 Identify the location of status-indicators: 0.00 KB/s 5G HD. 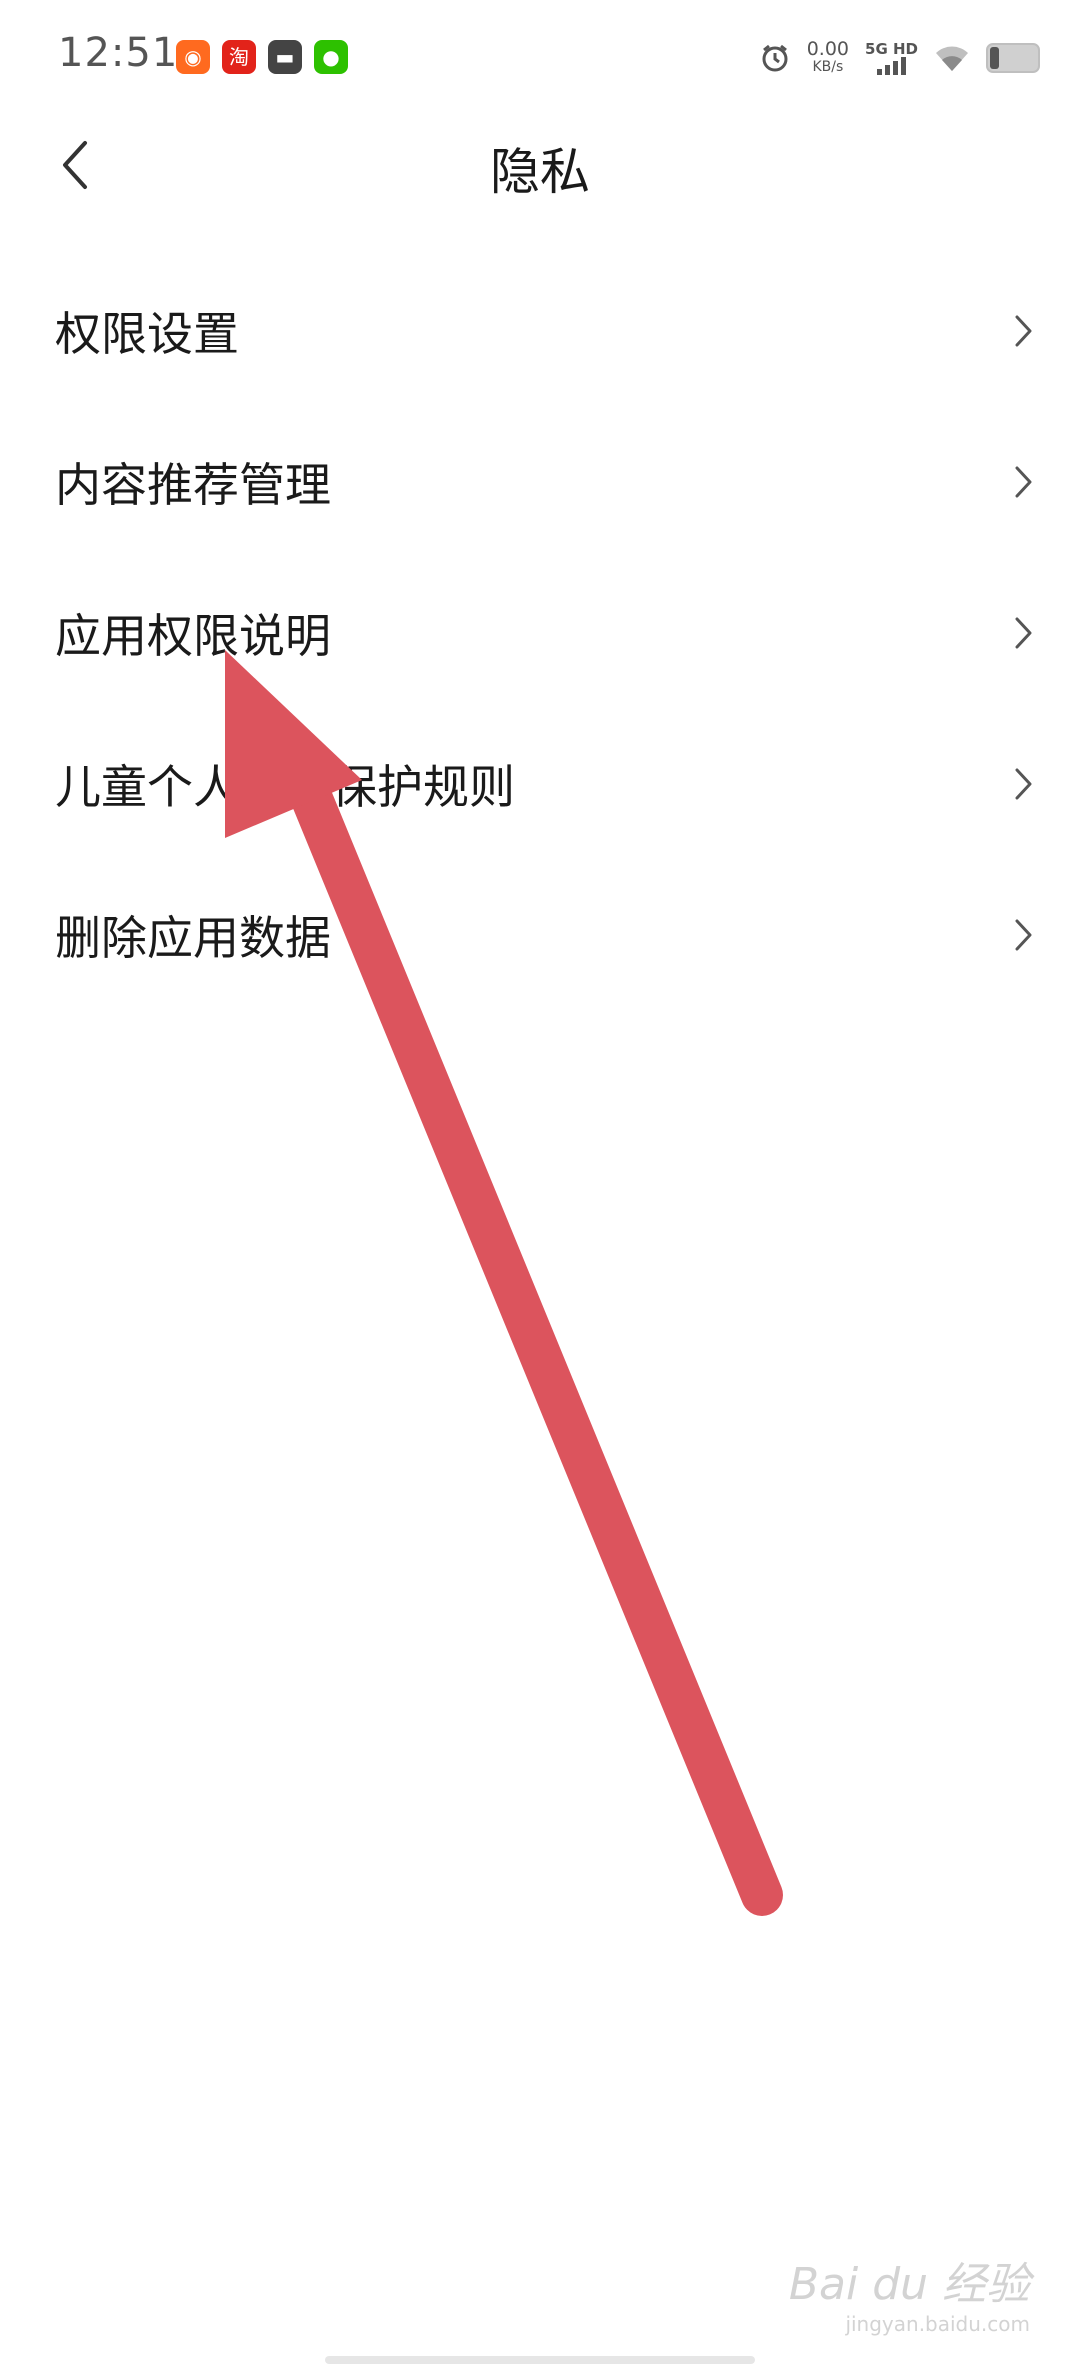
(899, 58).